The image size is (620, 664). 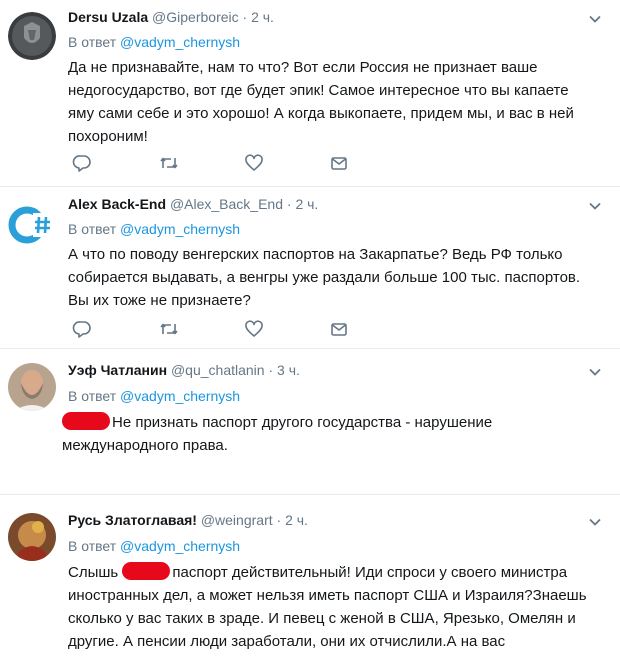 I want to click on author-name: Dersu Uzala, so click(x=108, y=17).